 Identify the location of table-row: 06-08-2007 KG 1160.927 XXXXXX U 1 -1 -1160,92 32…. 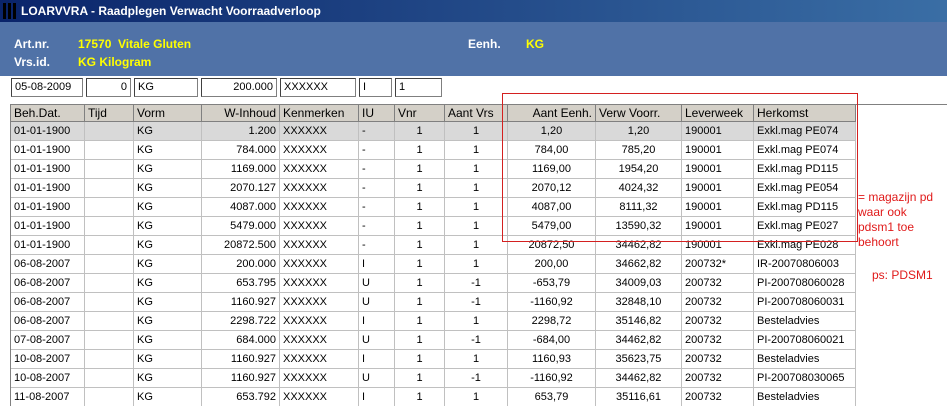
(433, 302).